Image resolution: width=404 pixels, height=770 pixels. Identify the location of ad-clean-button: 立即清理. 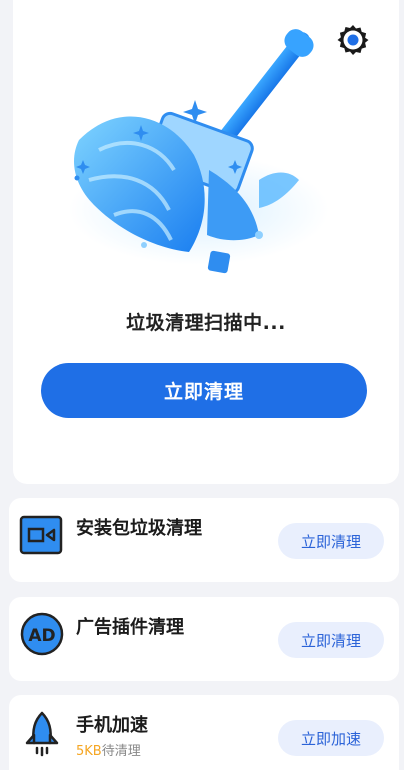
(331, 640).